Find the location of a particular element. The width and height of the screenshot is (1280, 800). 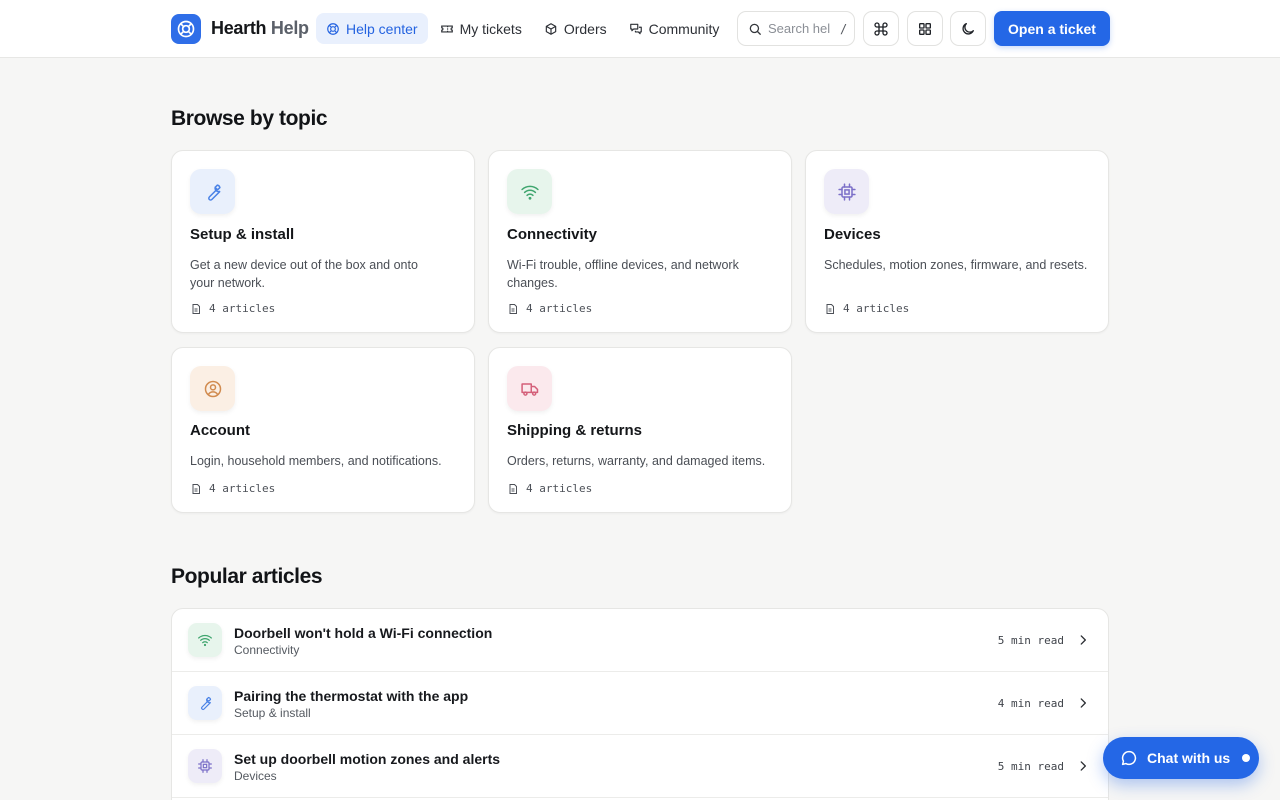

online-status-dot is located at coordinates (1246, 758).